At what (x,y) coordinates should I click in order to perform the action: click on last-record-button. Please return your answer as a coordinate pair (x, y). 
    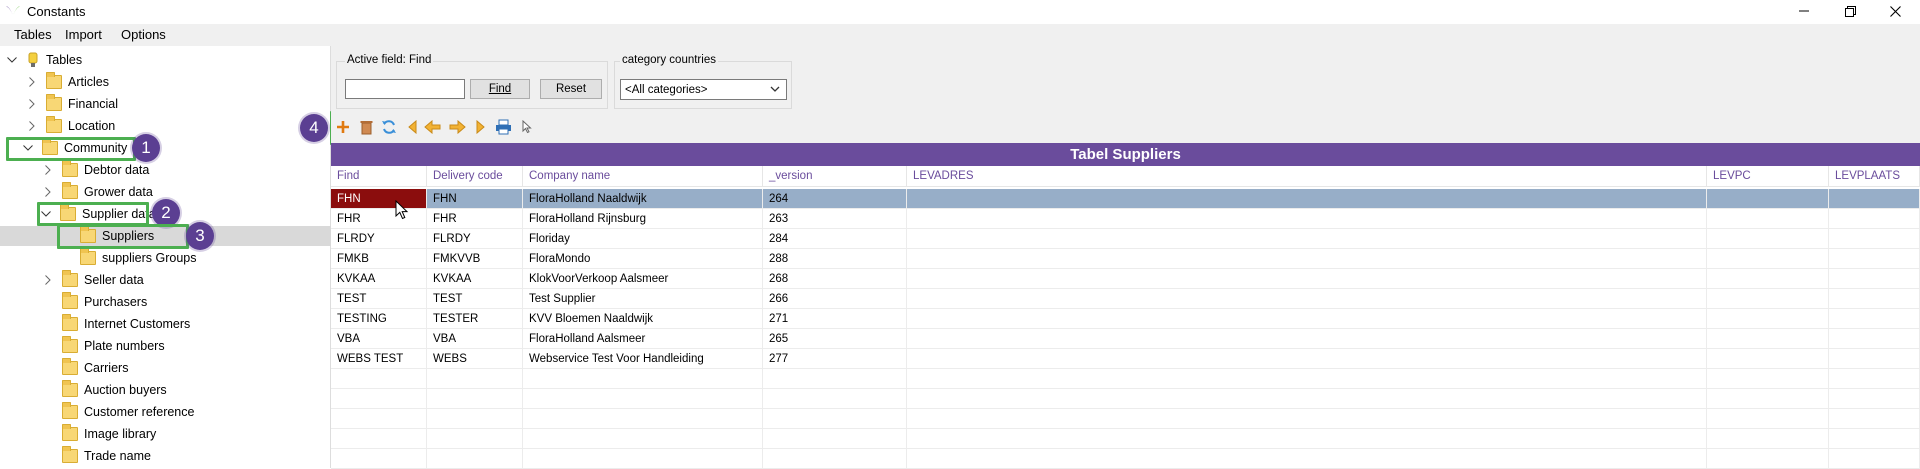
    Looking at the image, I should click on (481, 127).